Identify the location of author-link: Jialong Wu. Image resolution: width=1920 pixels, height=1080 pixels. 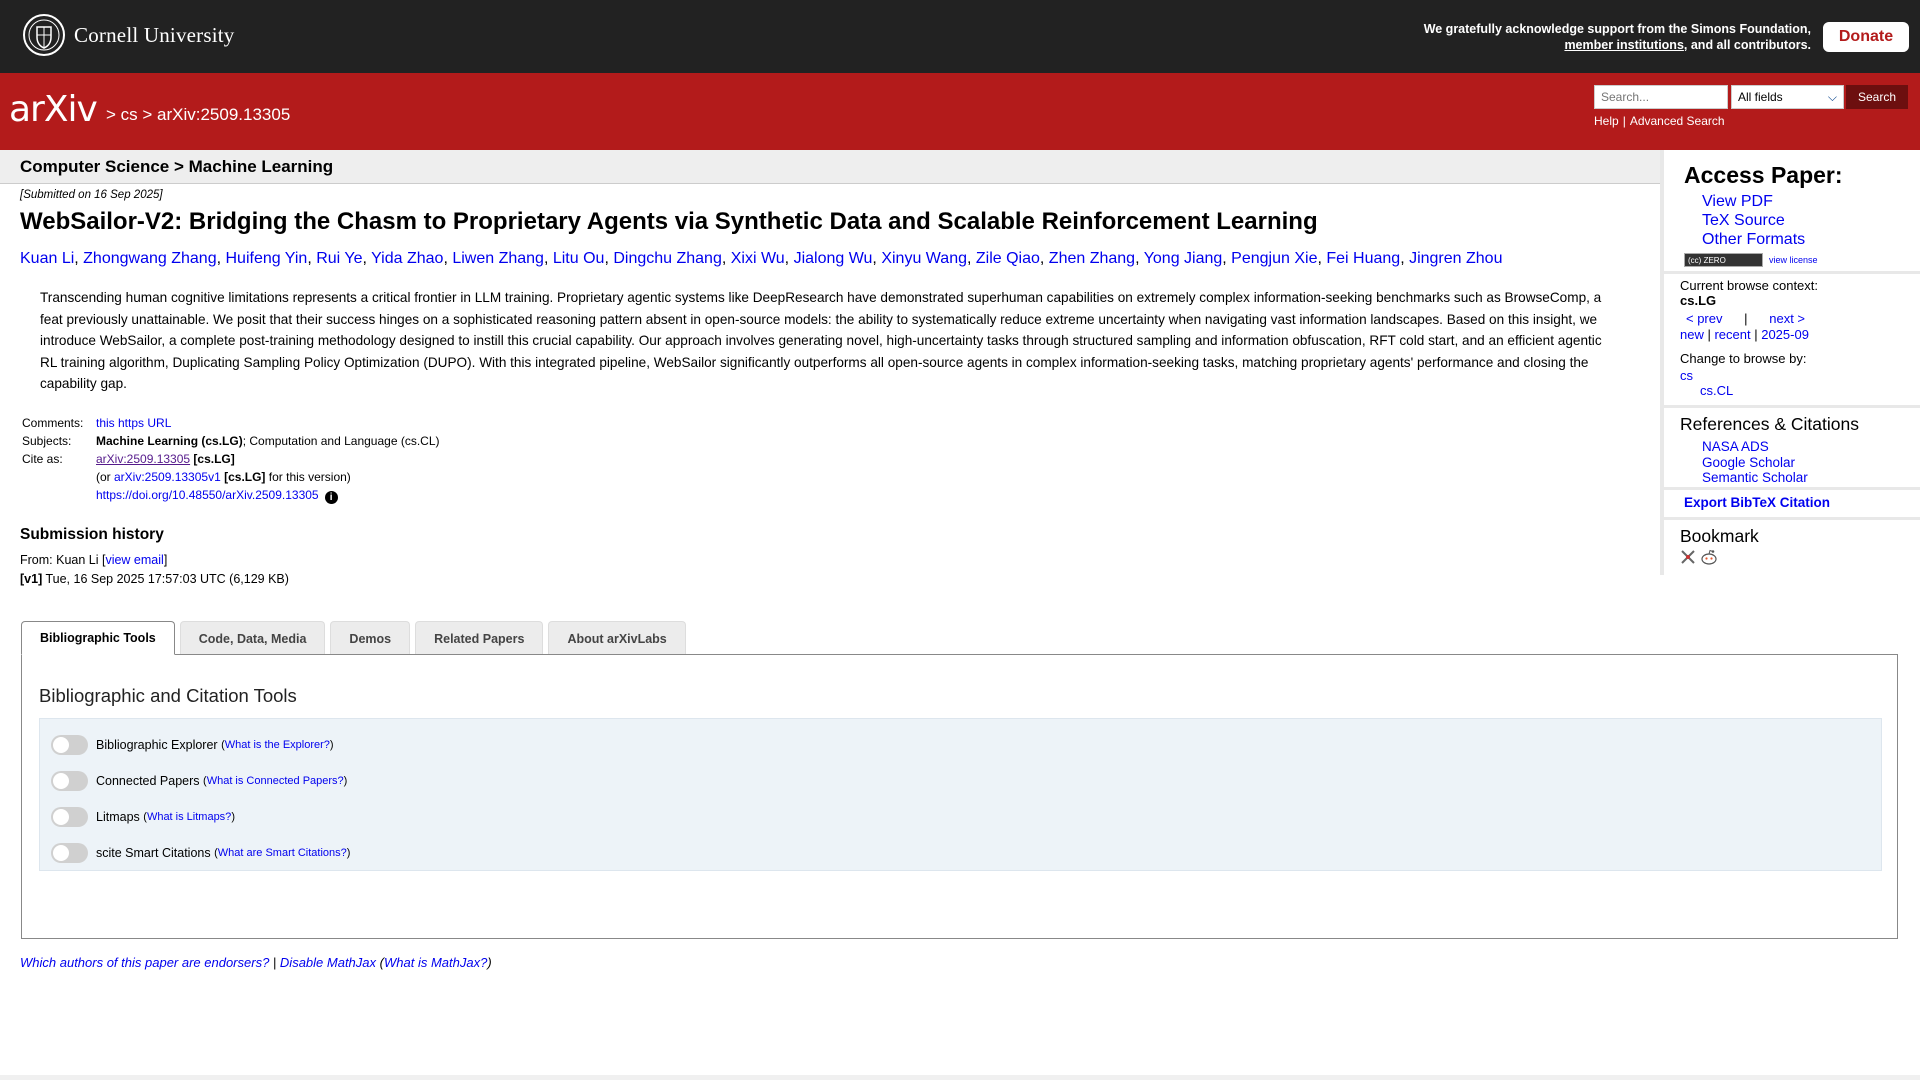
(833, 258).